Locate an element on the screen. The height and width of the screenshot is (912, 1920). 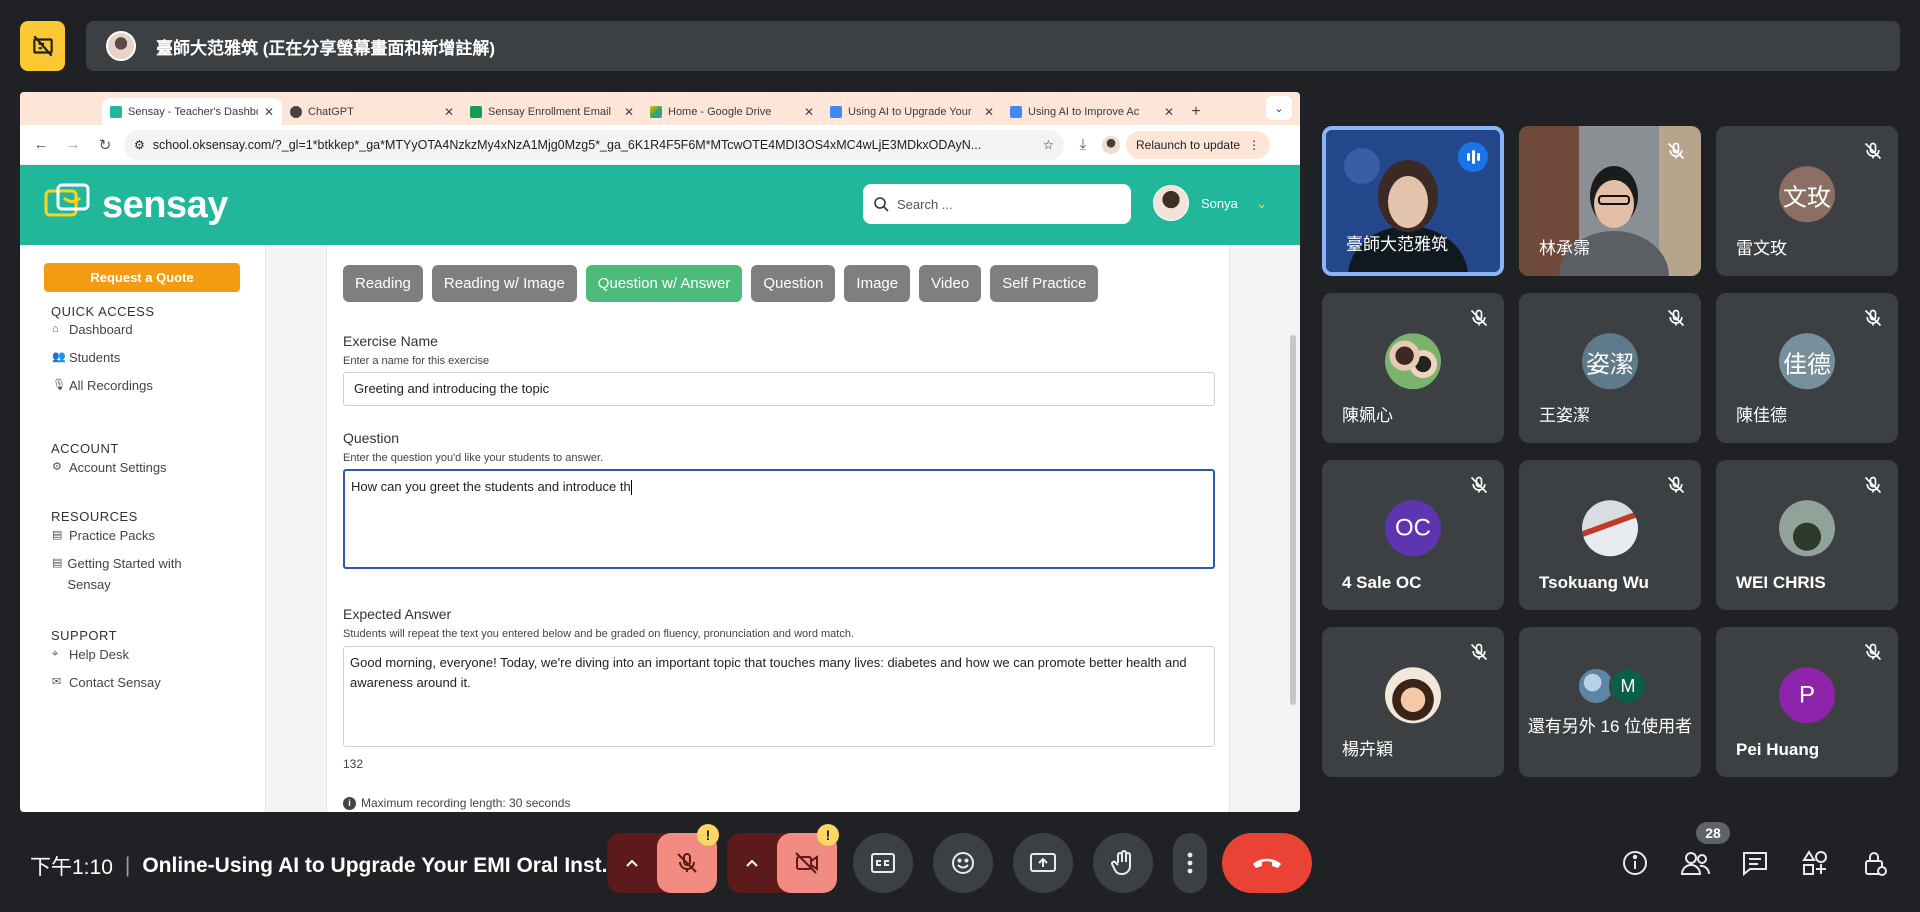
more-vert-icon is located at coordinates (1190, 863).